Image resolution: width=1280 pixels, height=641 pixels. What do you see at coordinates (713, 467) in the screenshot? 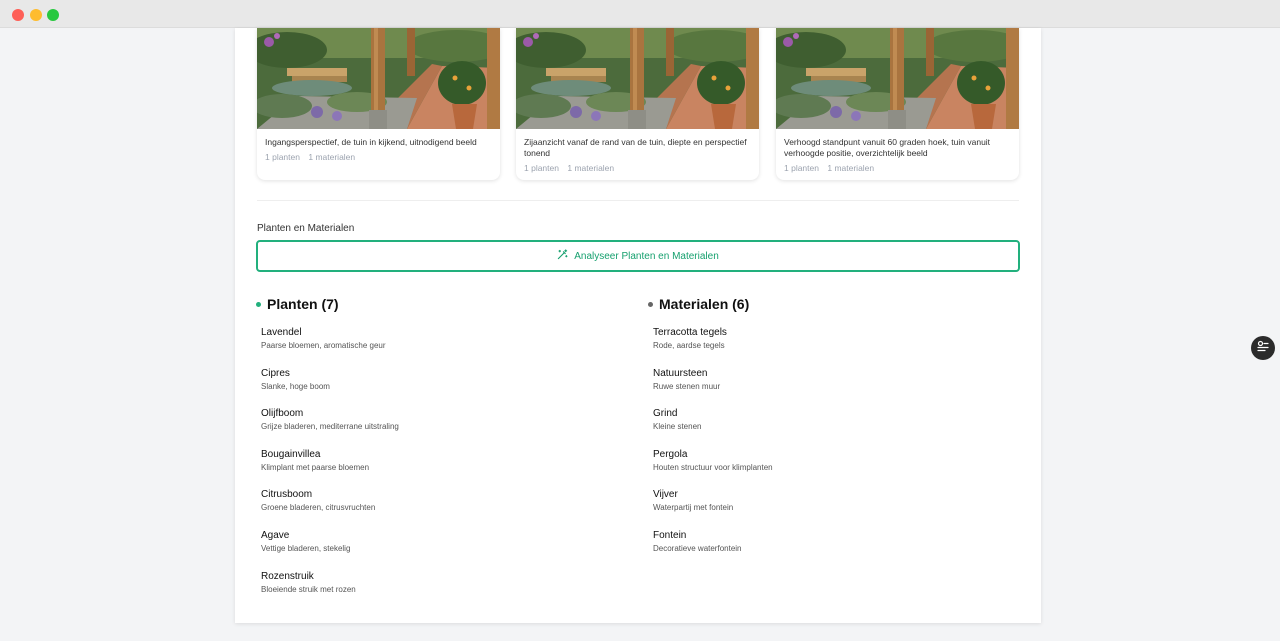
I see `material-description: Houten structuur voor klimplanten` at bounding box center [713, 467].